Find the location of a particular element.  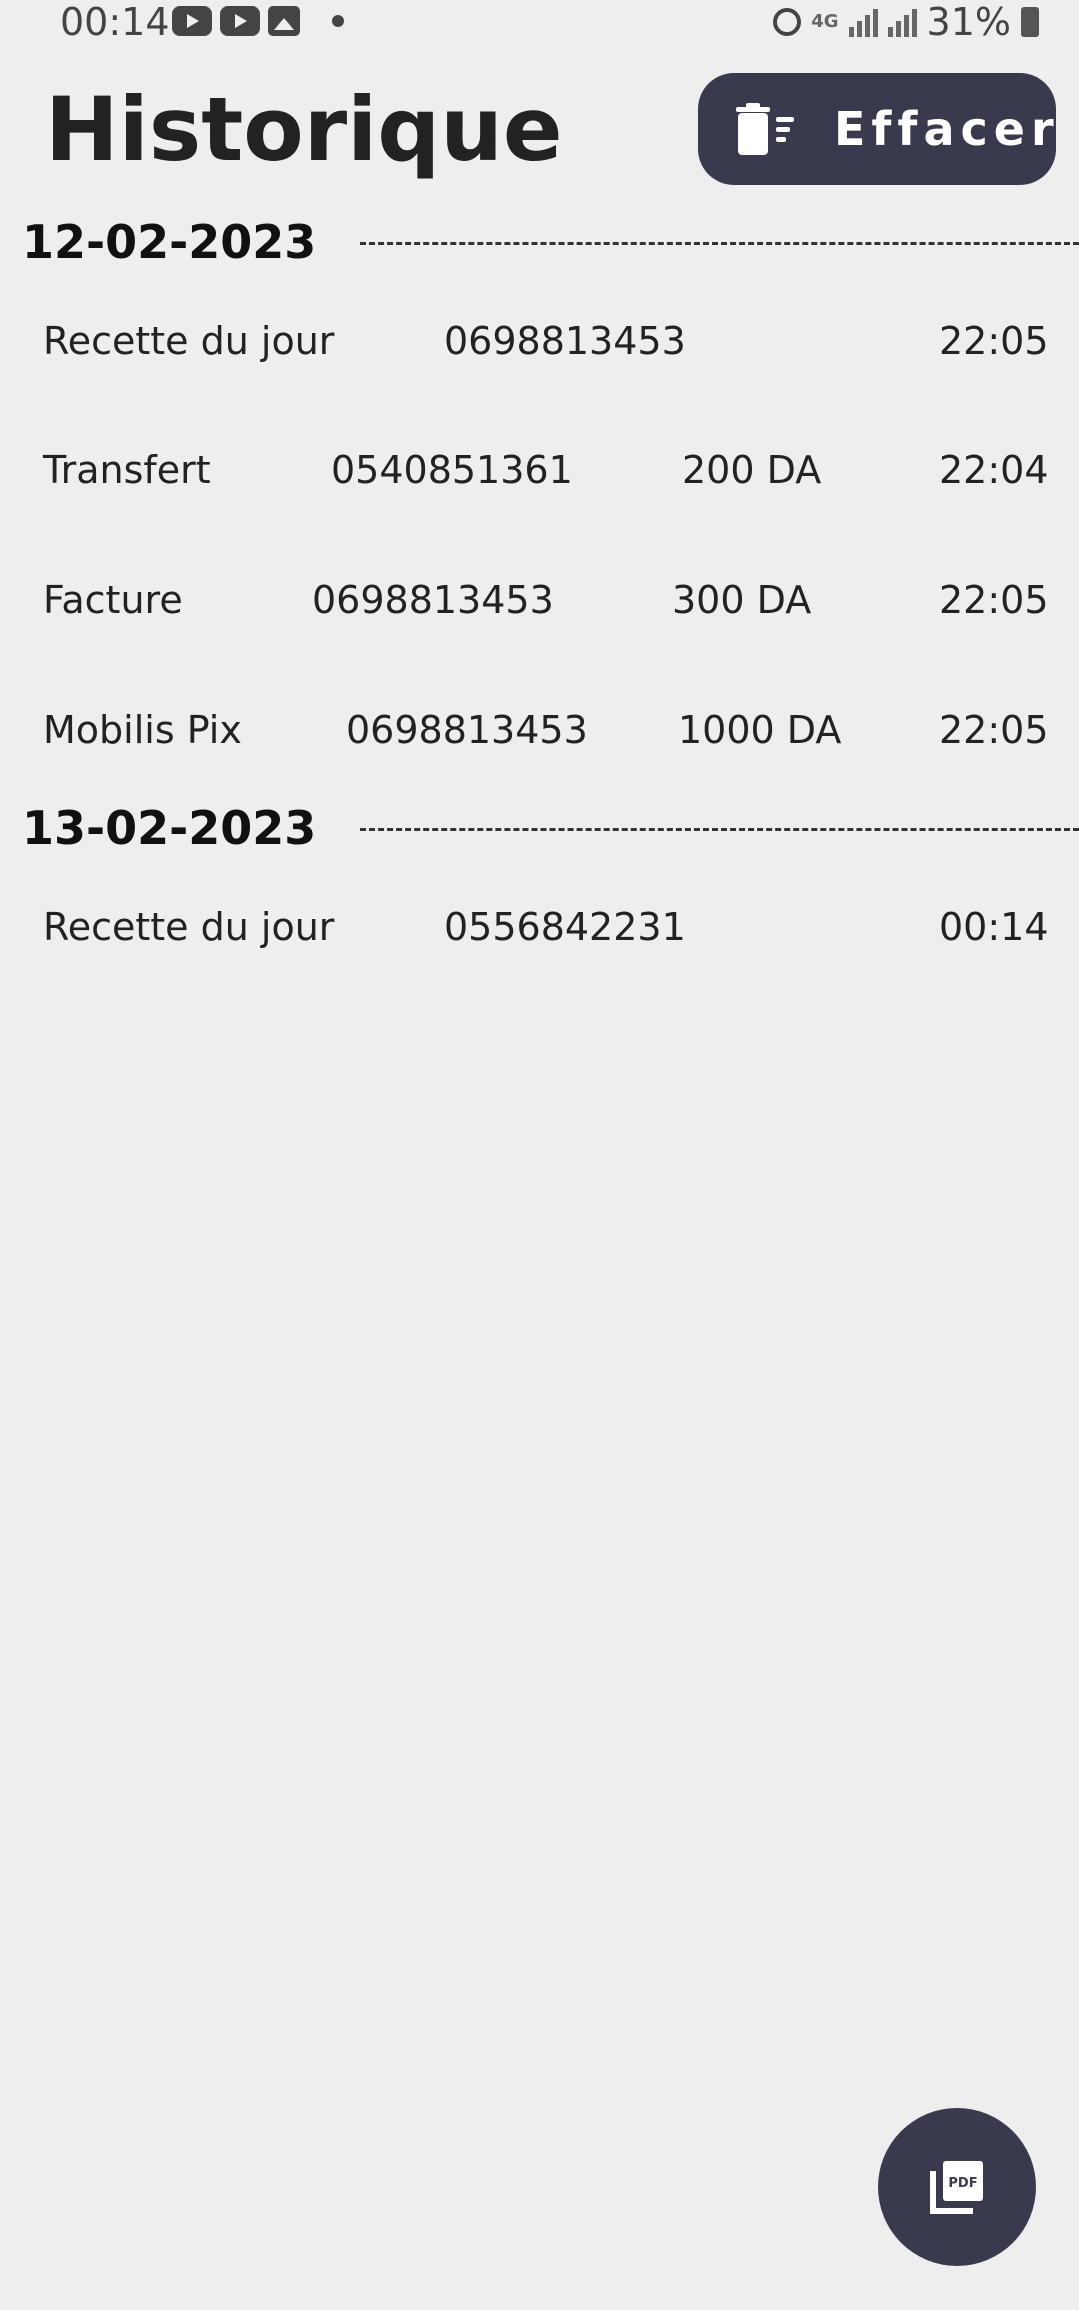

gallery-icon is located at coordinates (284, 21).